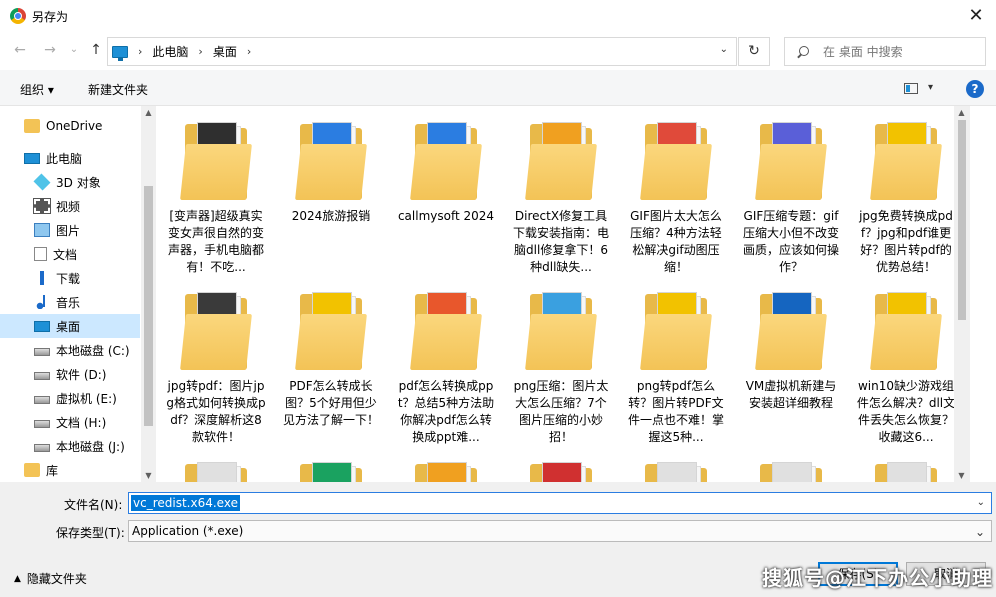  What do you see at coordinates (42, 230) in the screenshot?
I see `pictures-icon` at bounding box center [42, 230].